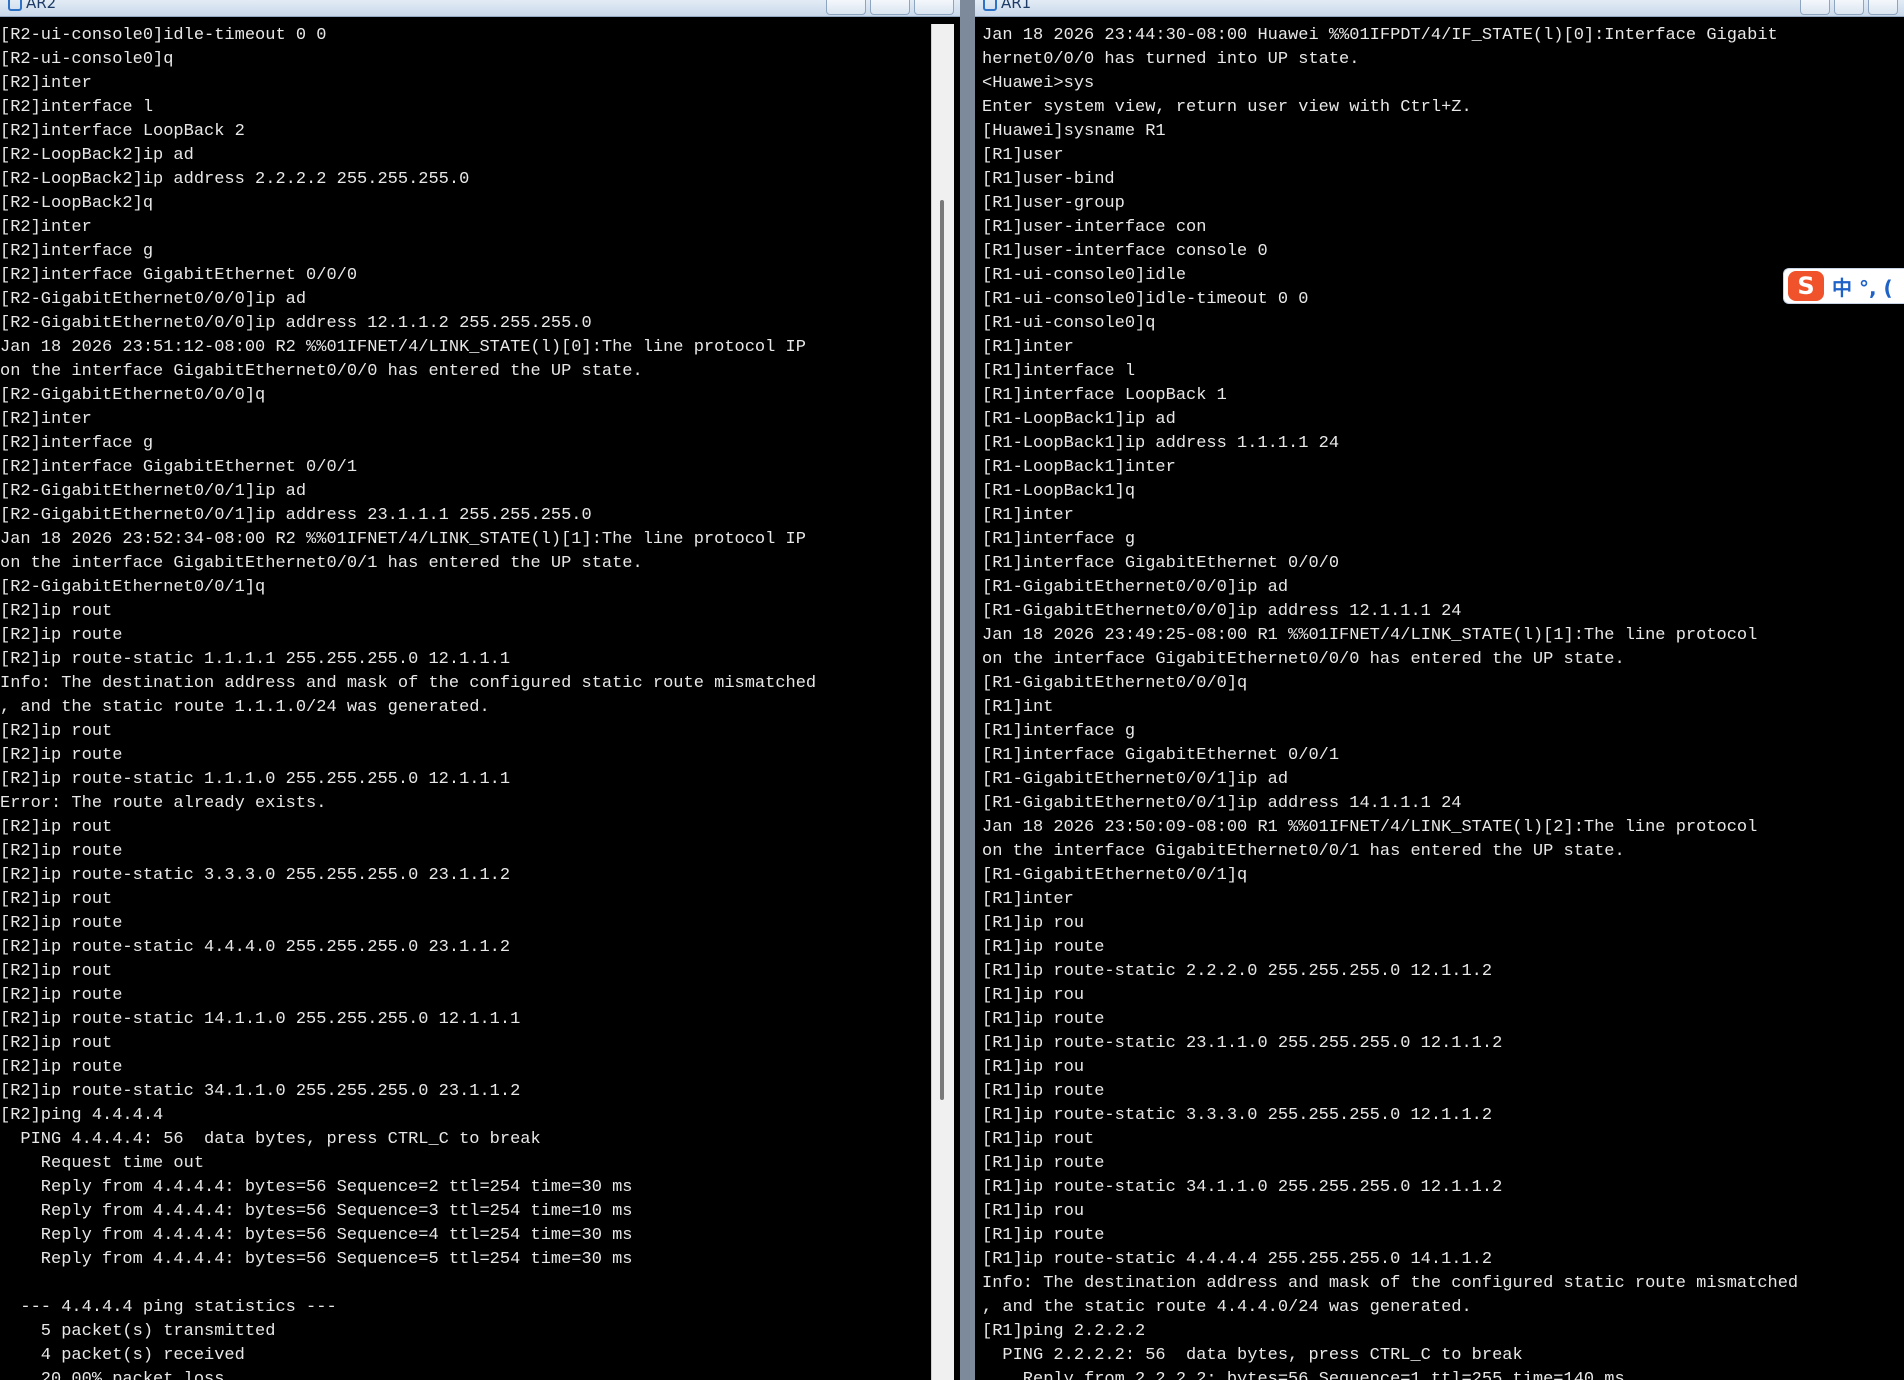 This screenshot has height=1380, width=1904. I want to click on console-line: [R2-LoopBack2]q, so click(77, 203).